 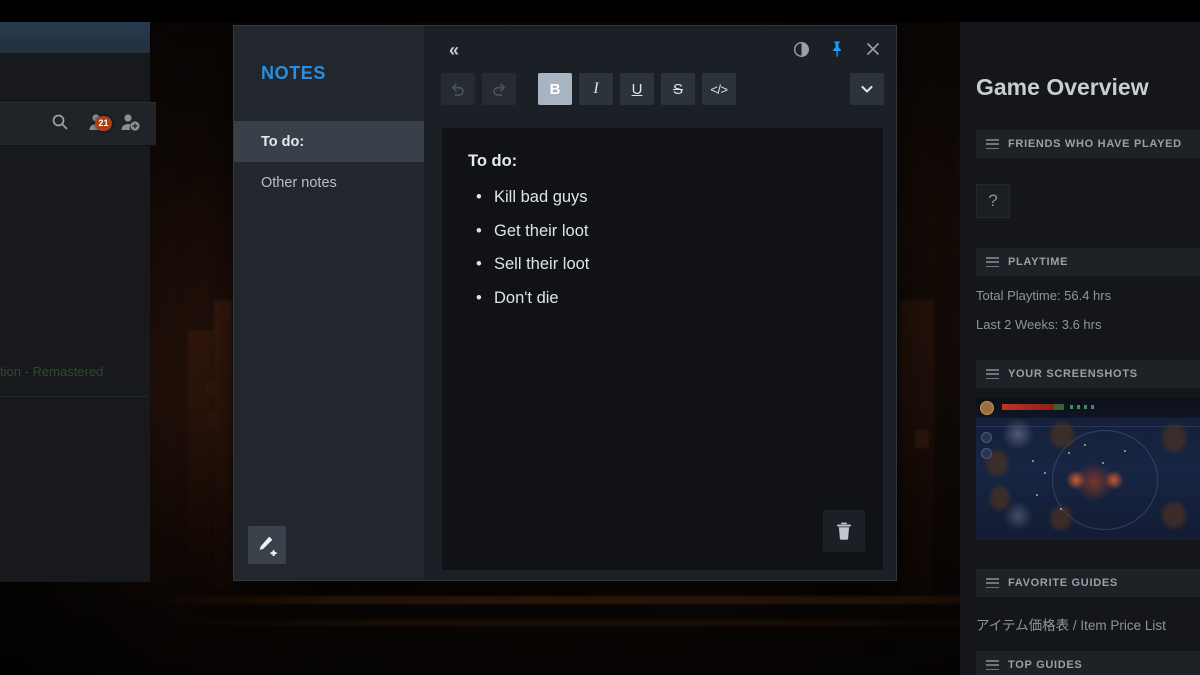 What do you see at coordinates (1039, 324) in the screenshot?
I see `last-two-weeks-value: Last 2 Weeks: 3.6 hrs` at bounding box center [1039, 324].